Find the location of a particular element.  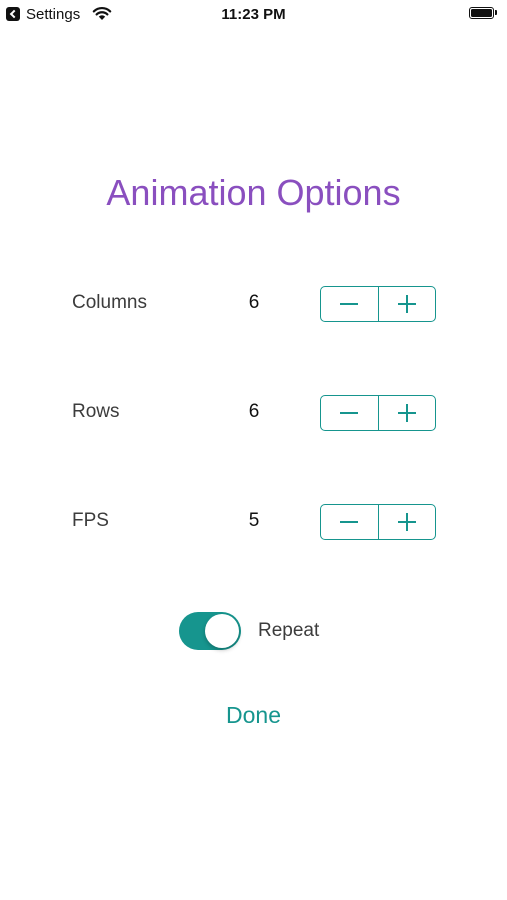

columns-decrement-button is located at coordinates (350, 304).